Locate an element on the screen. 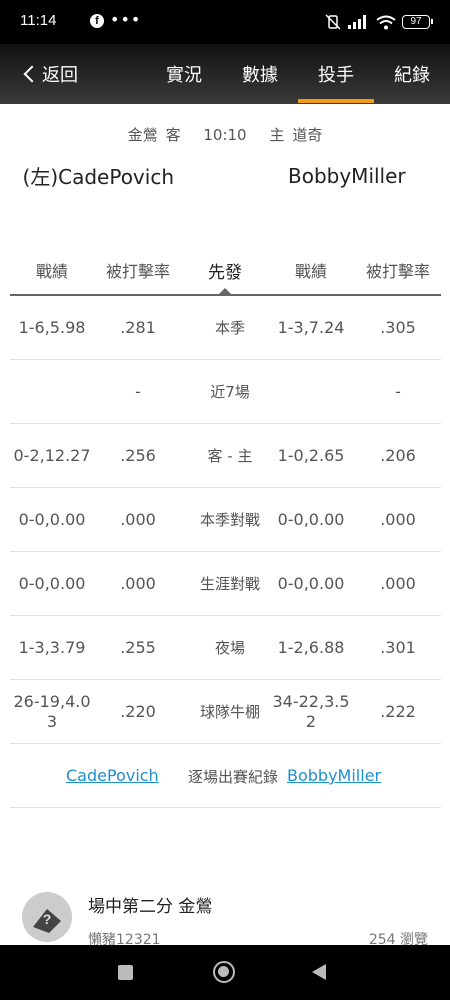 This screenshot has height=1000, width=450. header-home-avg: 被打擊率 is located at coordinates (397, 271).